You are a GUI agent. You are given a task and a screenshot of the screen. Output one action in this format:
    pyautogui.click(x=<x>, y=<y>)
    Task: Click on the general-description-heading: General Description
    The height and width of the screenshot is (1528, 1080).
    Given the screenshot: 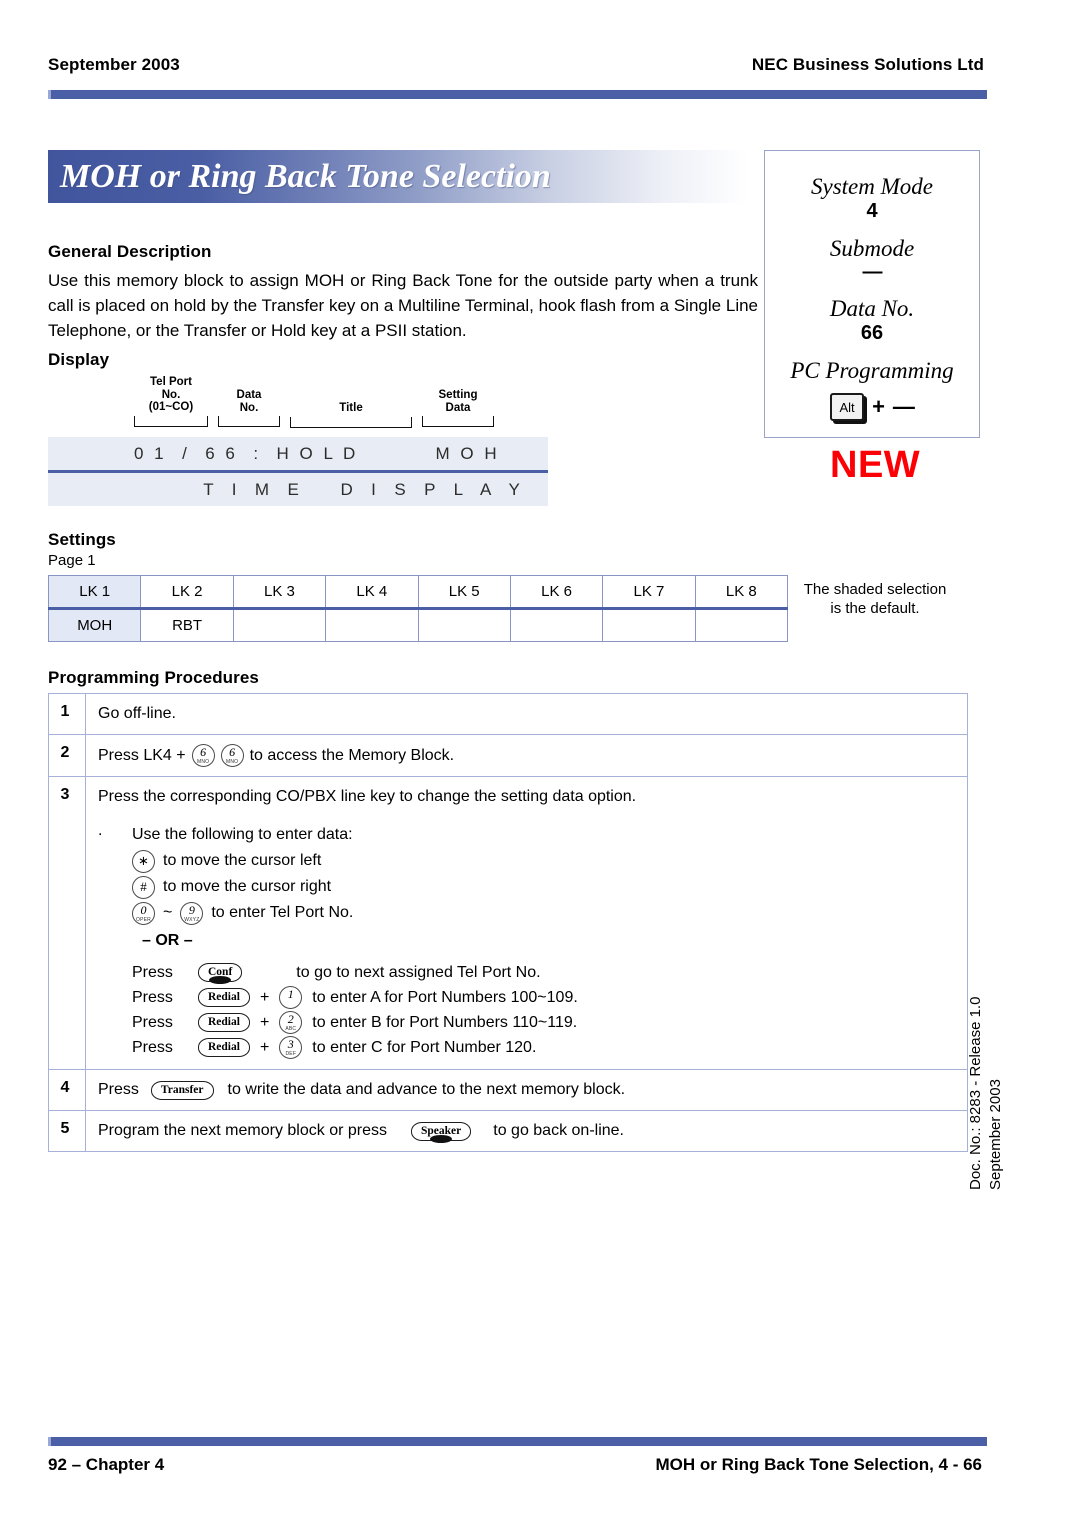 What is the action you would take?
    pyautogui.click(x=130, y=251)
    